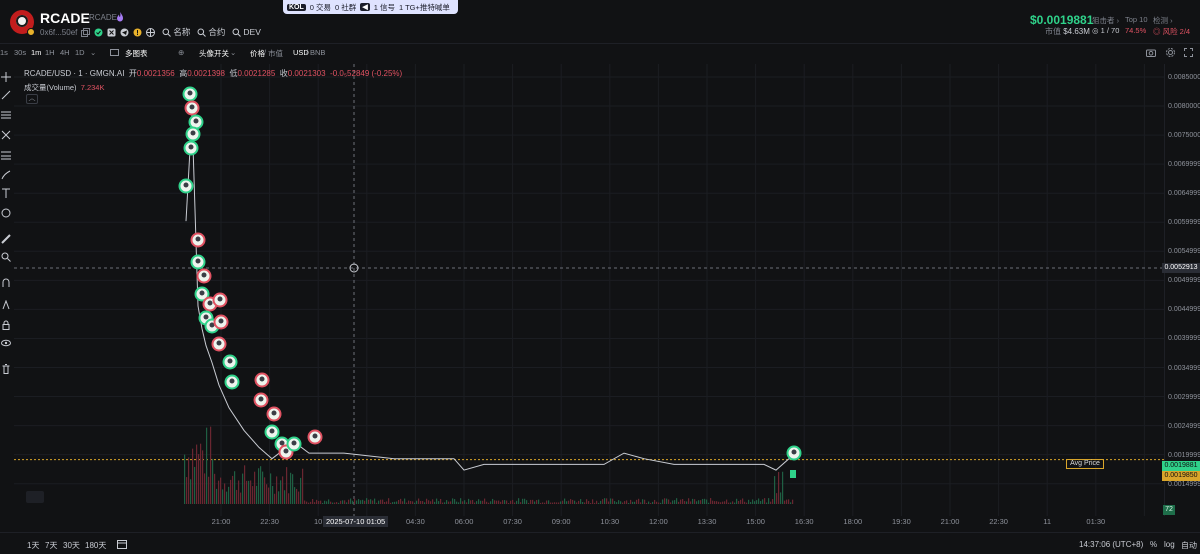 The height and width of the screenshot is (554, 1200). Describe the element at coordinates (6, 305) in the screenshot. I see `stay-drawing-icon` at that location.